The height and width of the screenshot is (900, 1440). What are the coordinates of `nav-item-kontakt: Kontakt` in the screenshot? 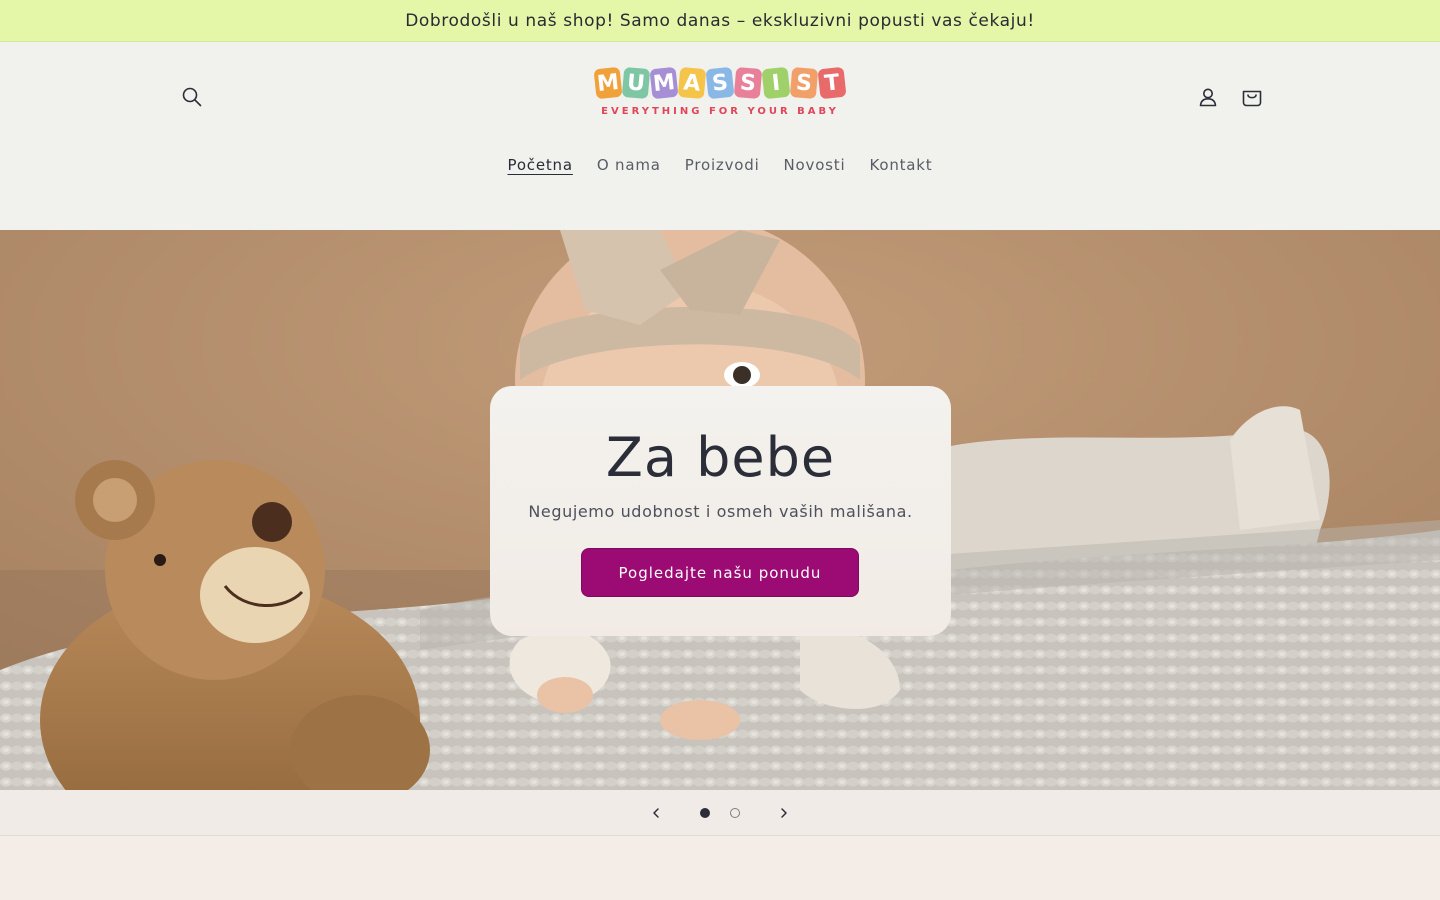 It's located at (900, 165).